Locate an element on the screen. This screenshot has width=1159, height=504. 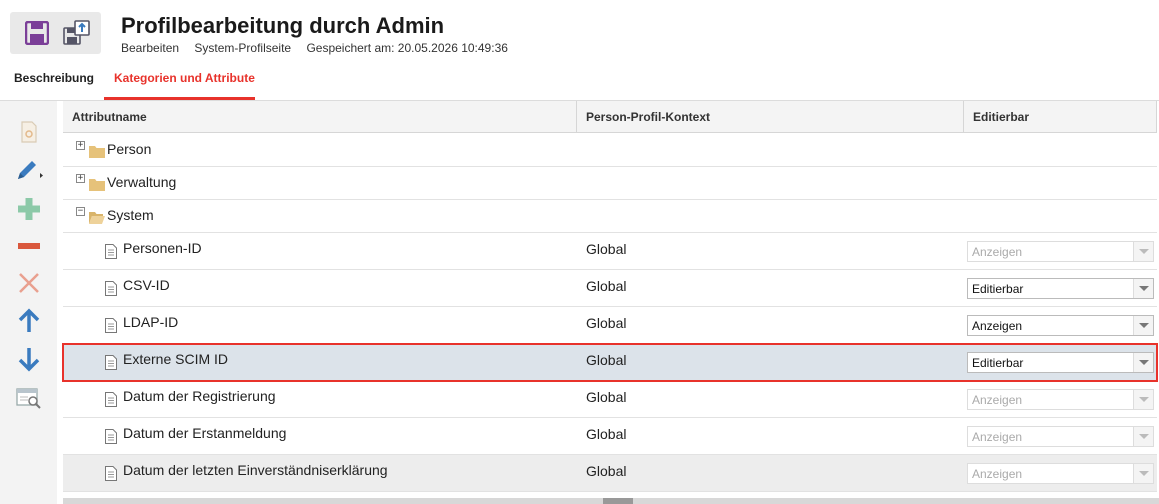
new-page-icon is located at coordinates (29, 132).